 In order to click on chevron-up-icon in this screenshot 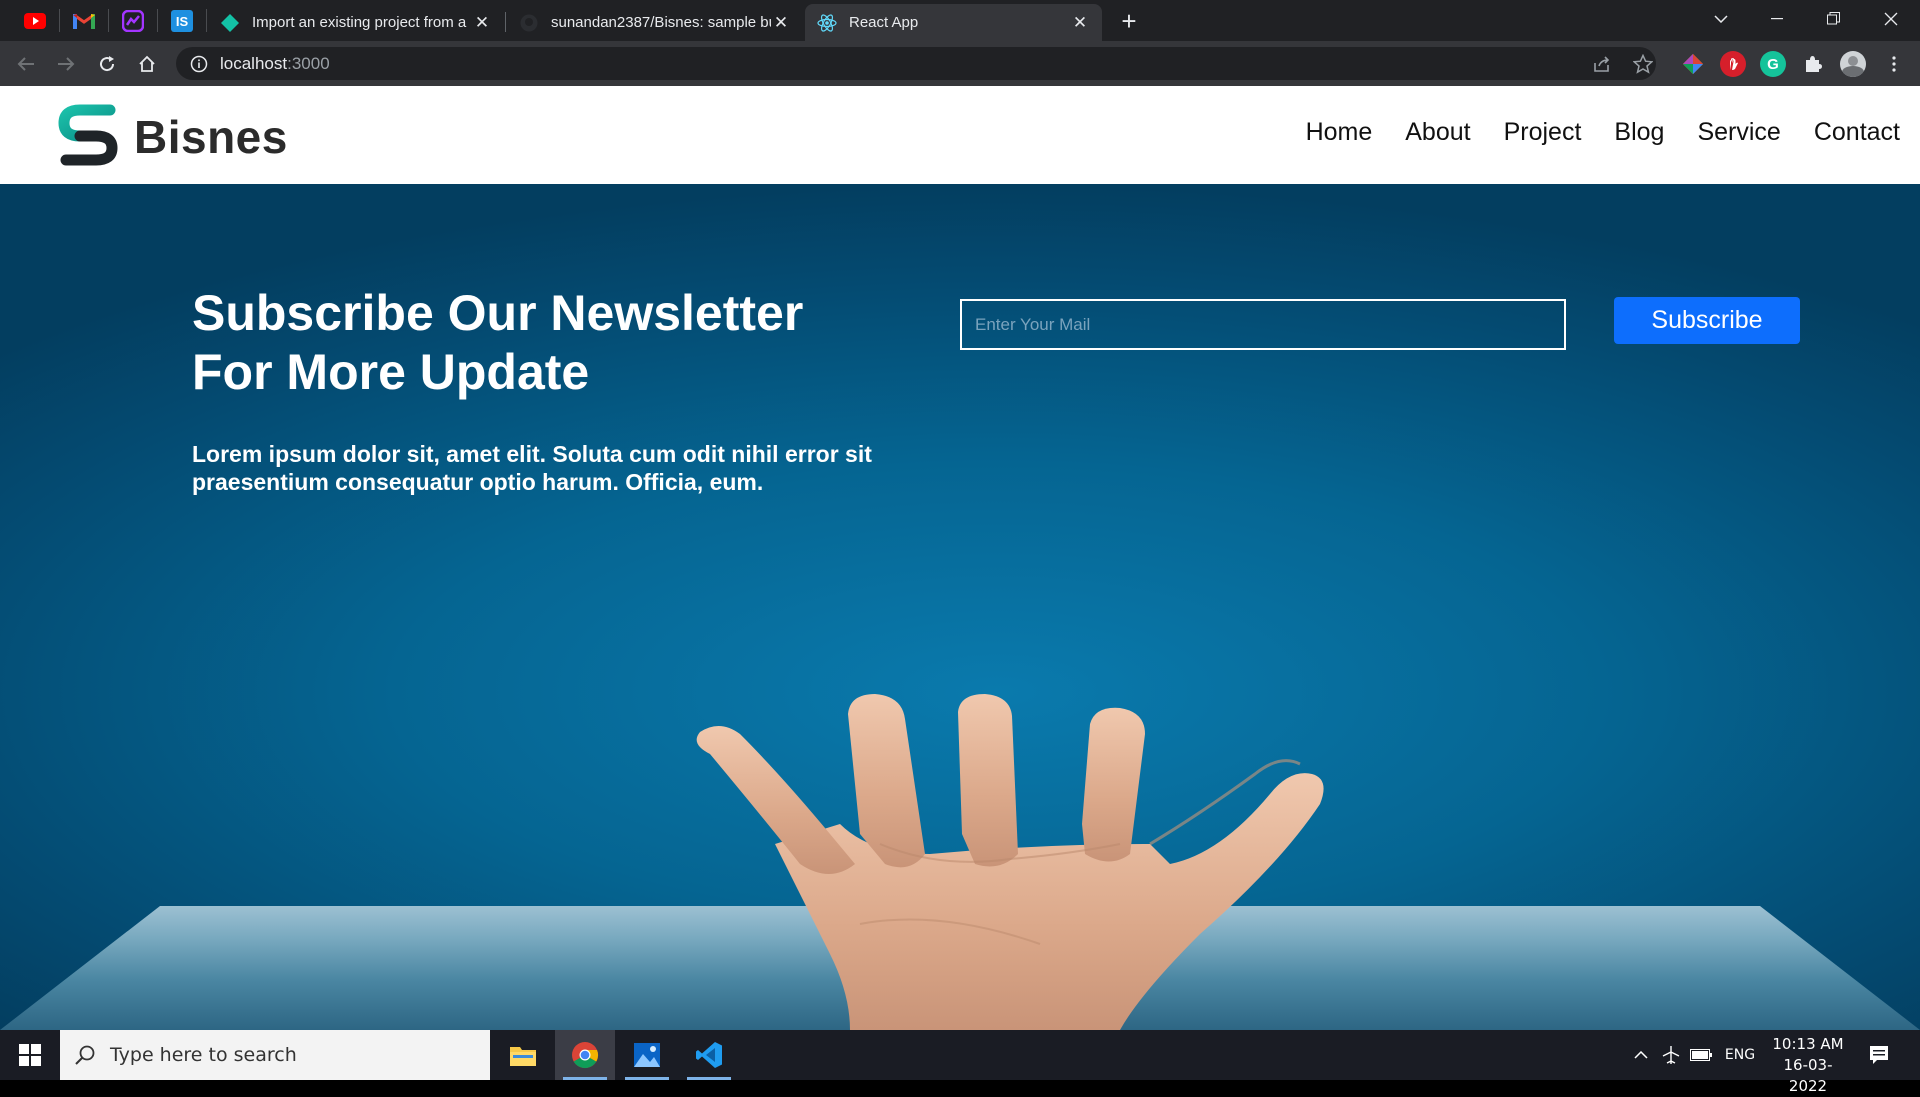, I will do `click(1641, 1055)`.